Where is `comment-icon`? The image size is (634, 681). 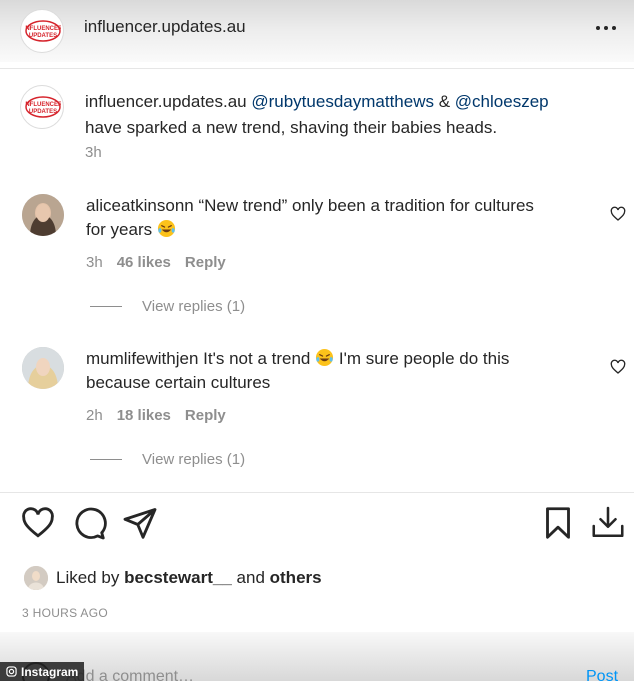 comment-icon is located at coordinates (89, 523).